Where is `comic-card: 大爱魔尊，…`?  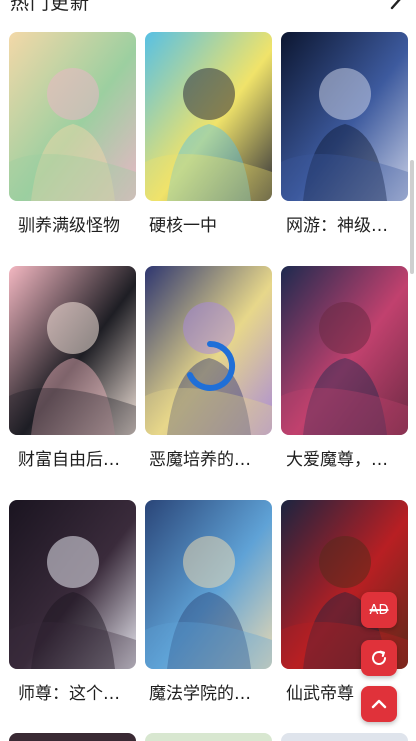
comic-card: 大爱魔尊，… is located at coordinates (345, 368).